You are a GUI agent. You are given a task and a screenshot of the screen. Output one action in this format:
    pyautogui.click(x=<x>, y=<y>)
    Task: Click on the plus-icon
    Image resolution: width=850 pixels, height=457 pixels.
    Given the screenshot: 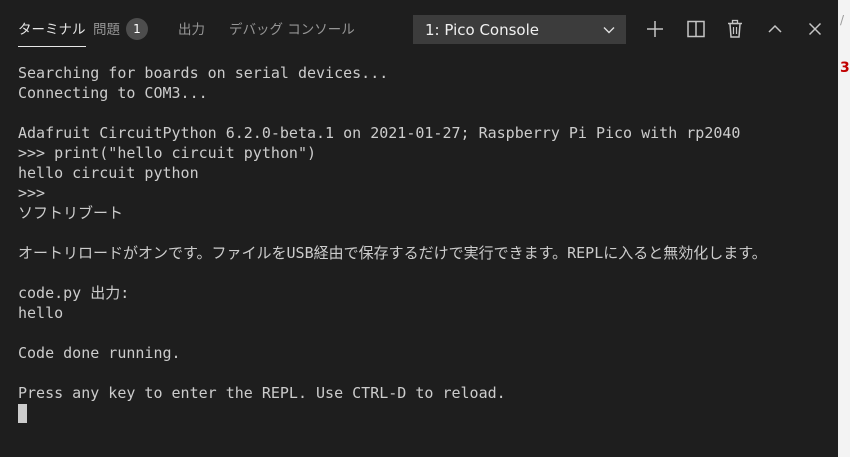 What is the action you would take?
    pyautogui.click(x=655, y=29)
    